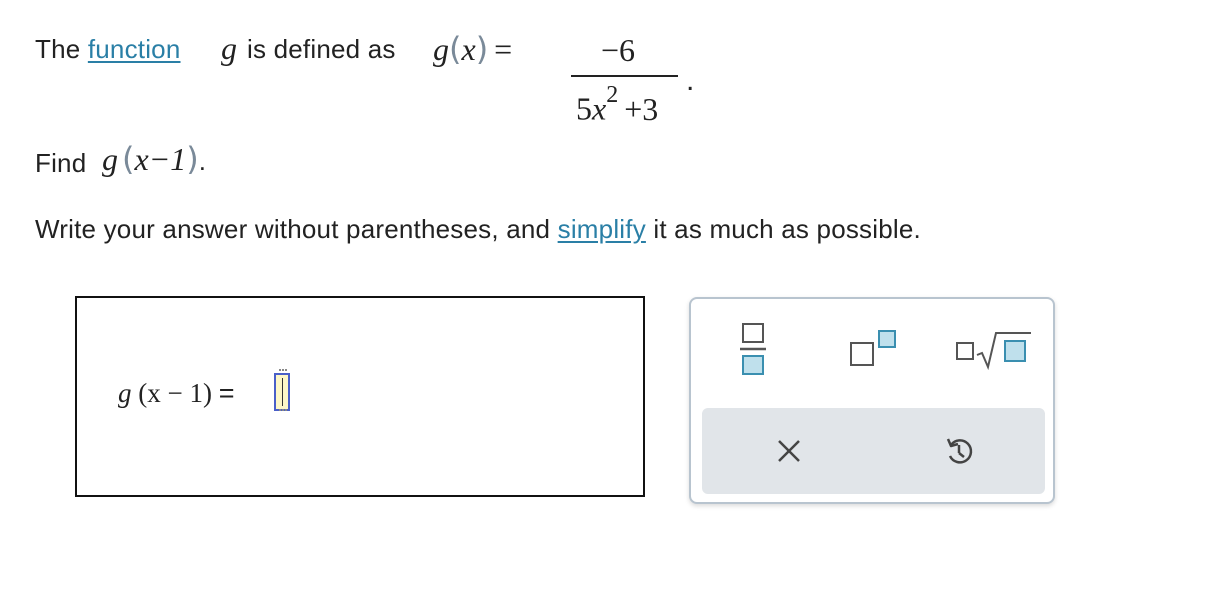  I want to click on answer-lhs: g (x − 1) =, so click(176, 393).